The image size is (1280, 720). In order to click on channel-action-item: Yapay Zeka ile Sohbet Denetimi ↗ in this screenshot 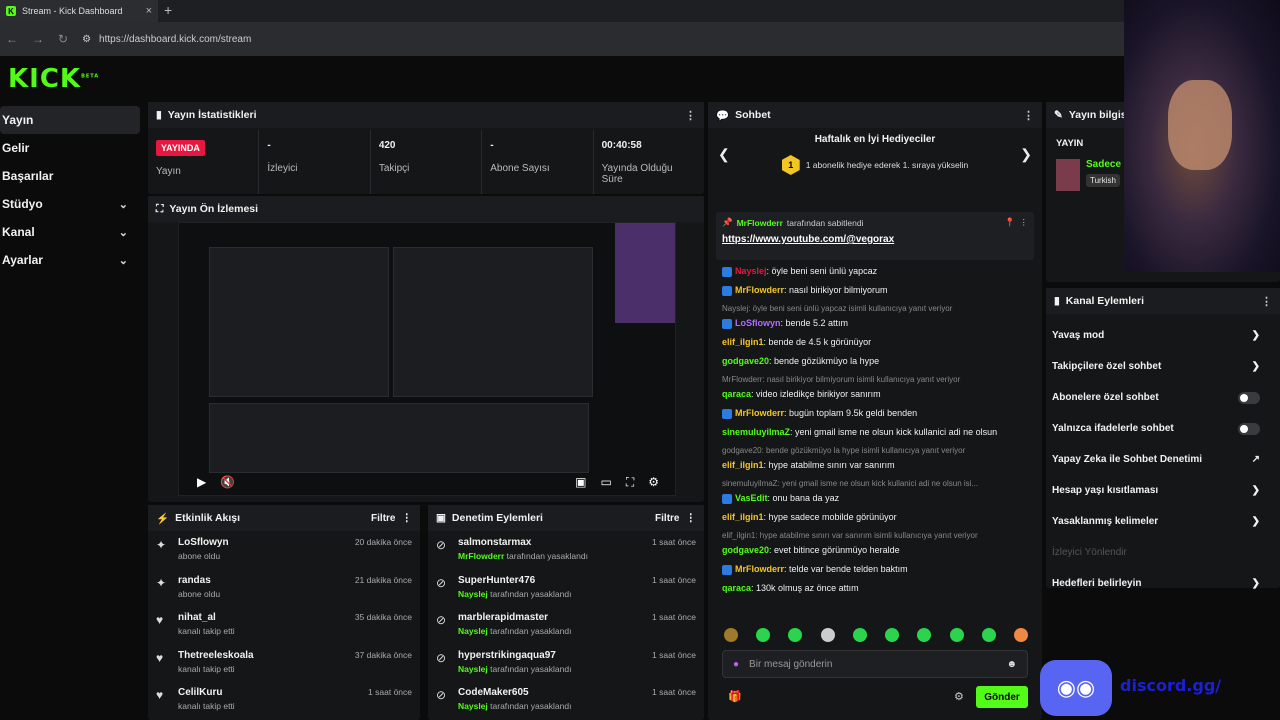, I will do `click(1163, 459)`.